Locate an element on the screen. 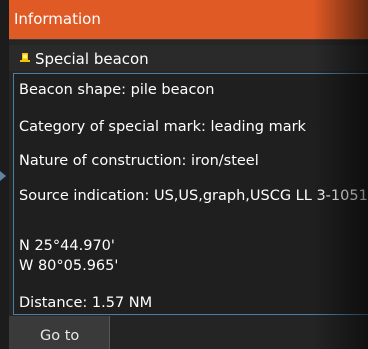  beacon-icon is located at coordinates (25, 57).